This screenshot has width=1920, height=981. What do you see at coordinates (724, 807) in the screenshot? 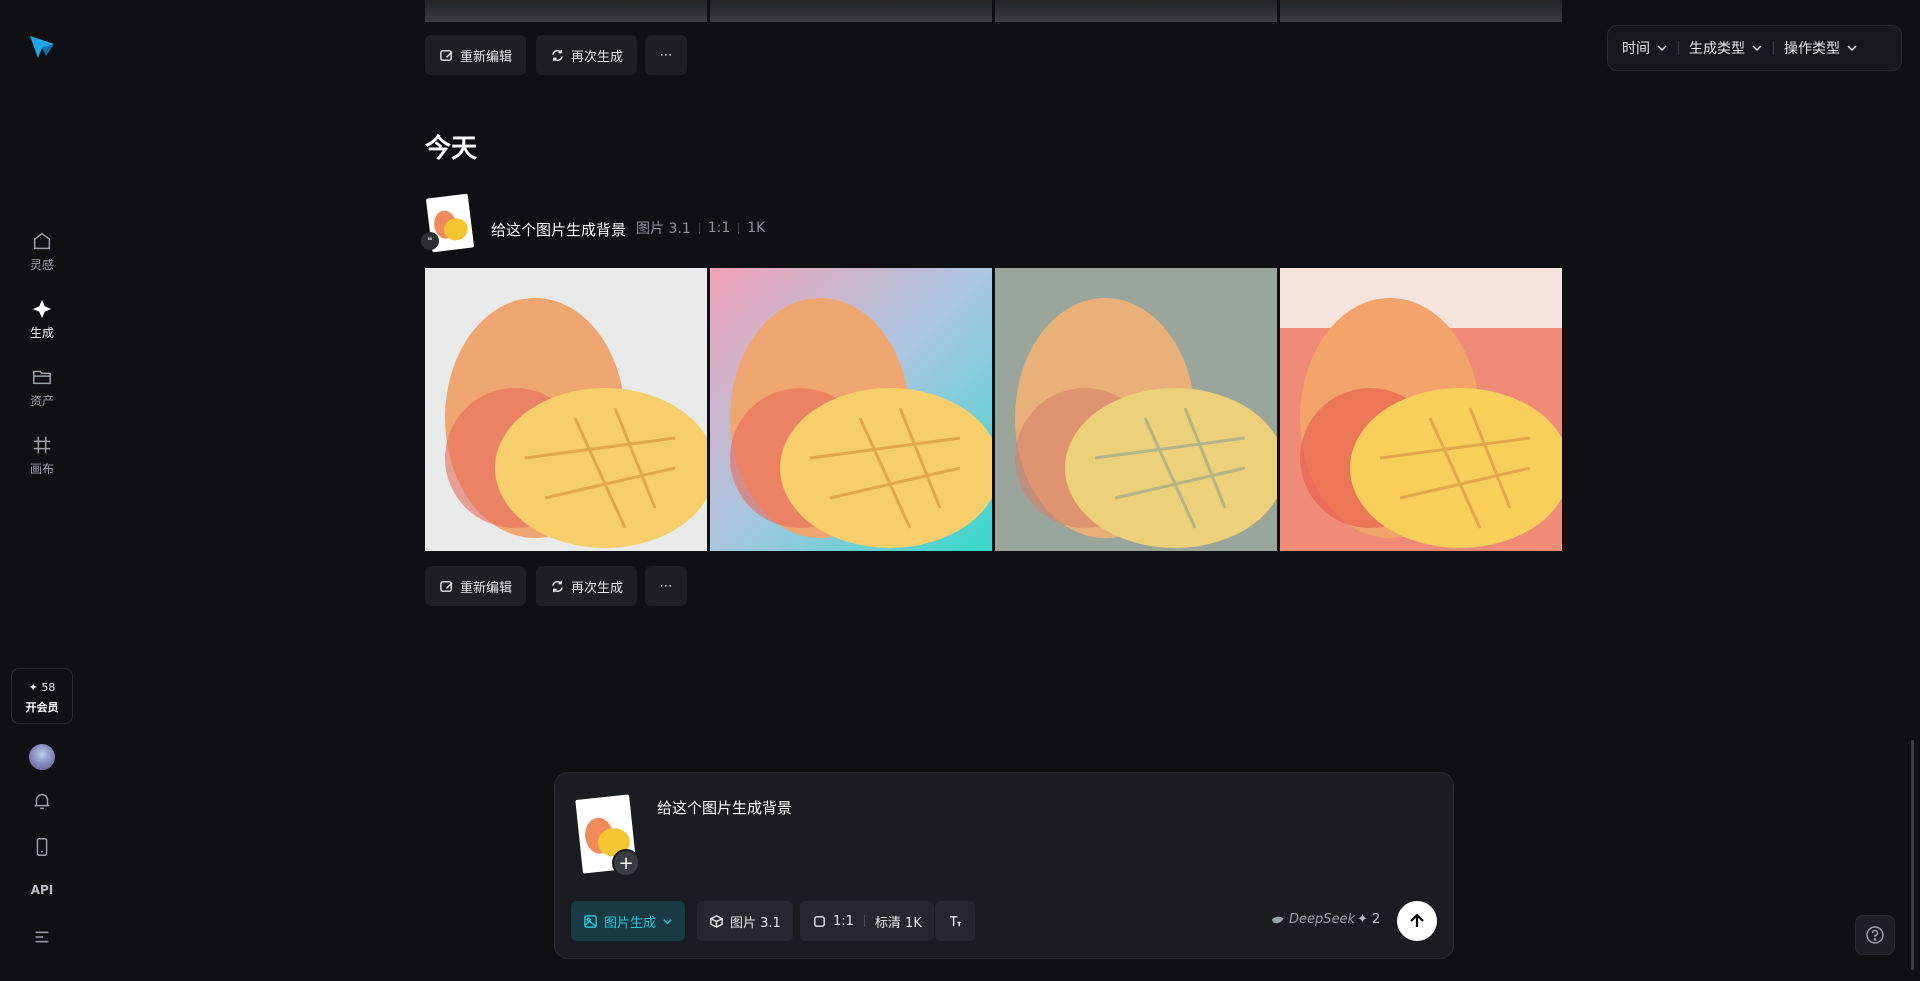
I see `prompt-input: 给这个图片生成背景` at bounding box center [724, 807].